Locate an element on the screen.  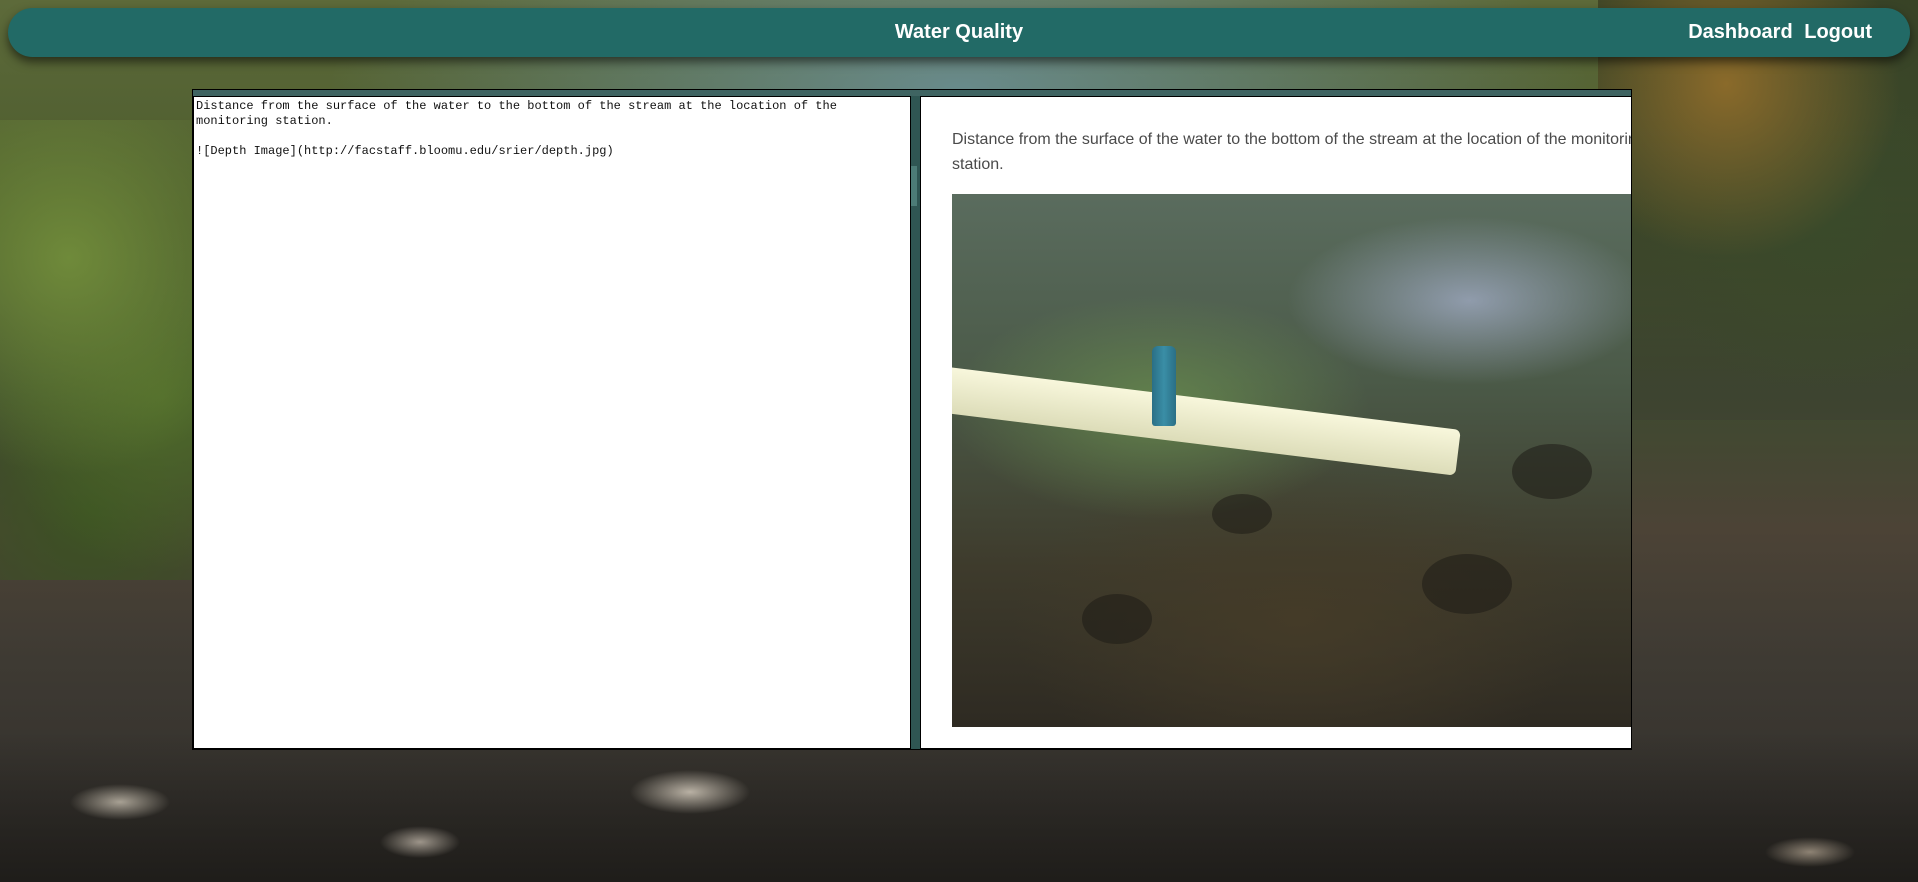
image-sensor is located at coordinates (1164, 386).